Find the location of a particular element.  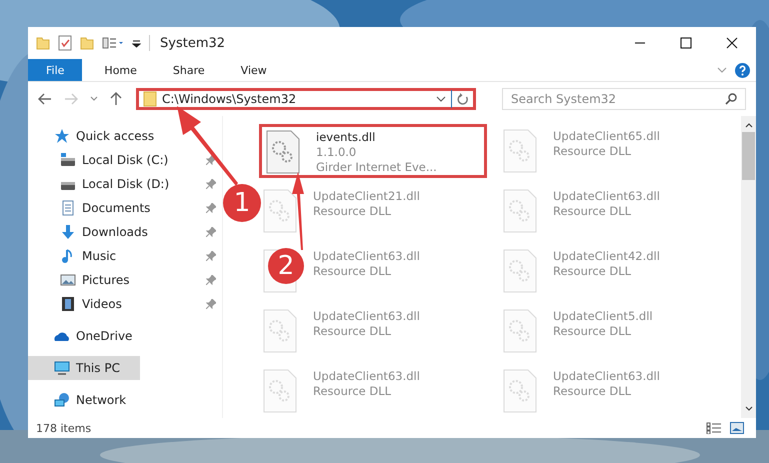

search-field: Search System32 is located at coordinates (624, 99).